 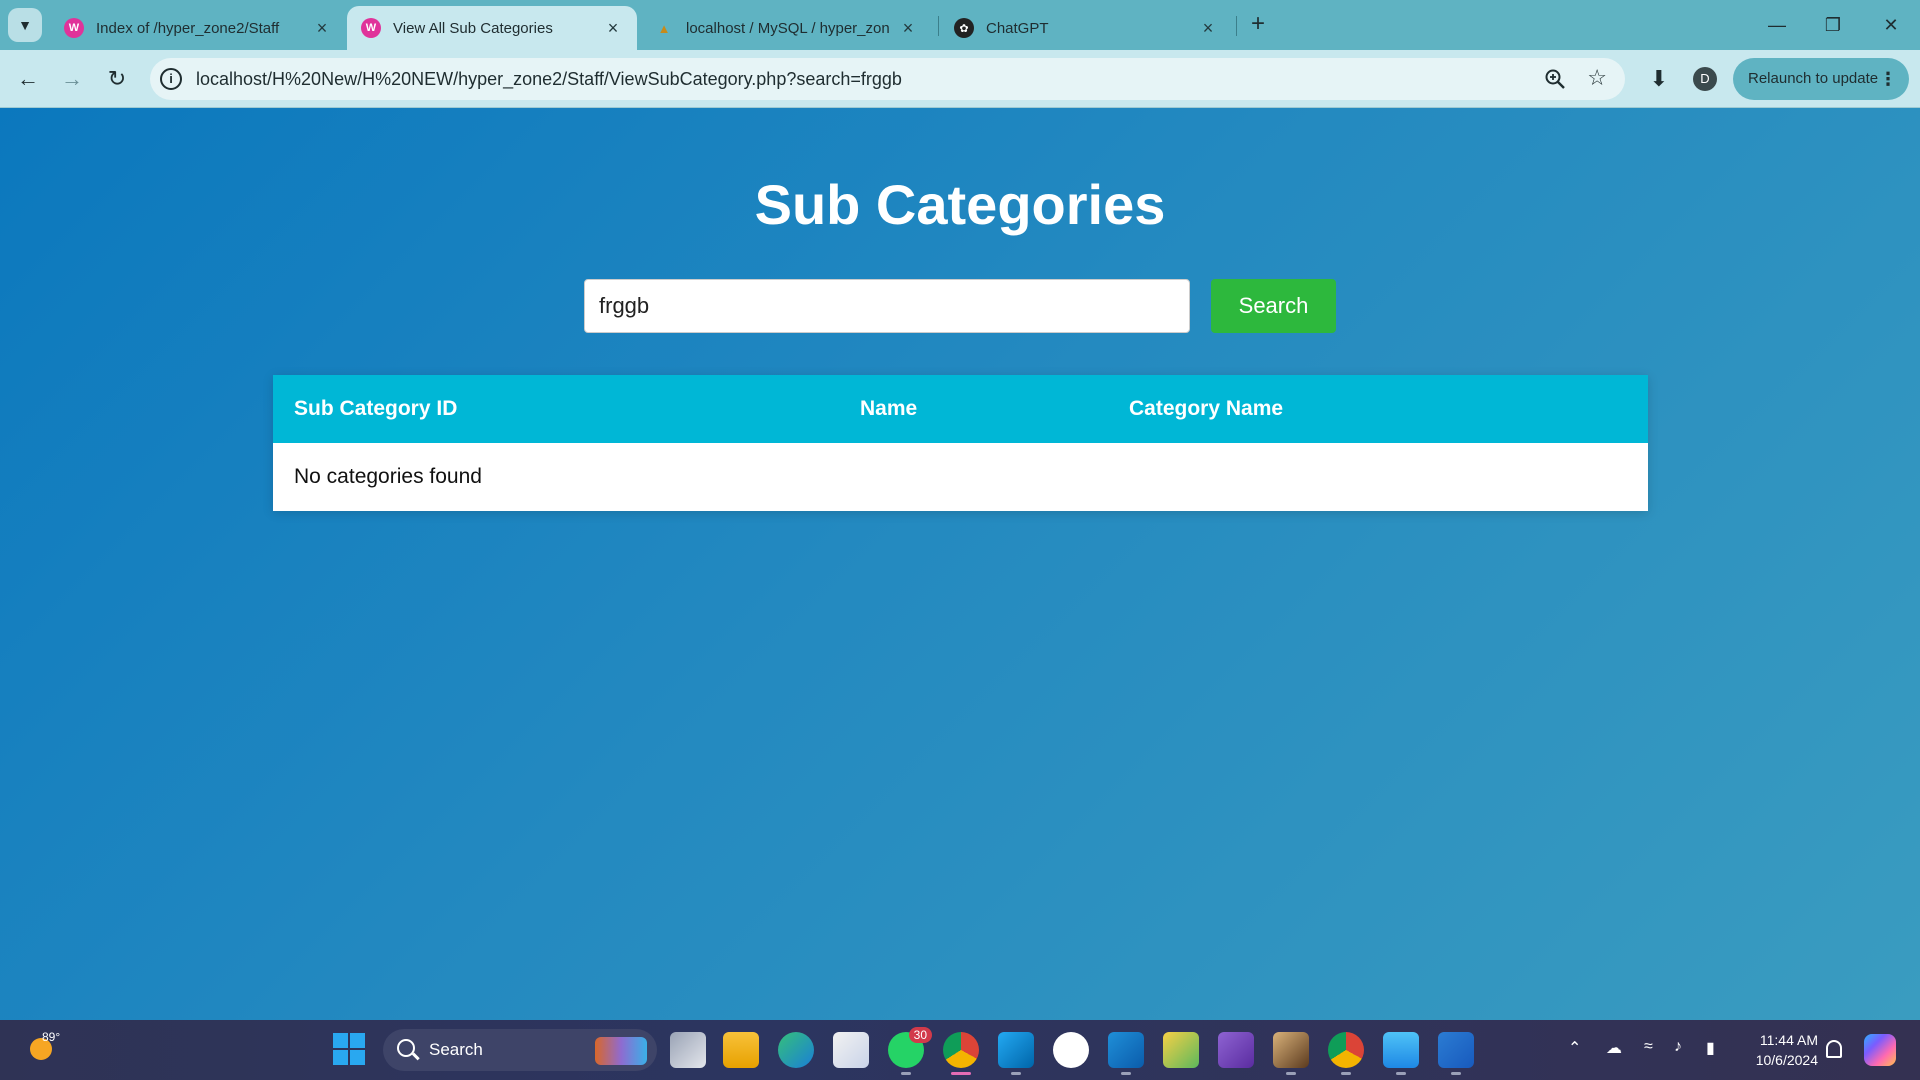 I want to click on tab-index-of-staff: W Index of /hyper_zone2/Staff ×, so click(x=198, y=28).